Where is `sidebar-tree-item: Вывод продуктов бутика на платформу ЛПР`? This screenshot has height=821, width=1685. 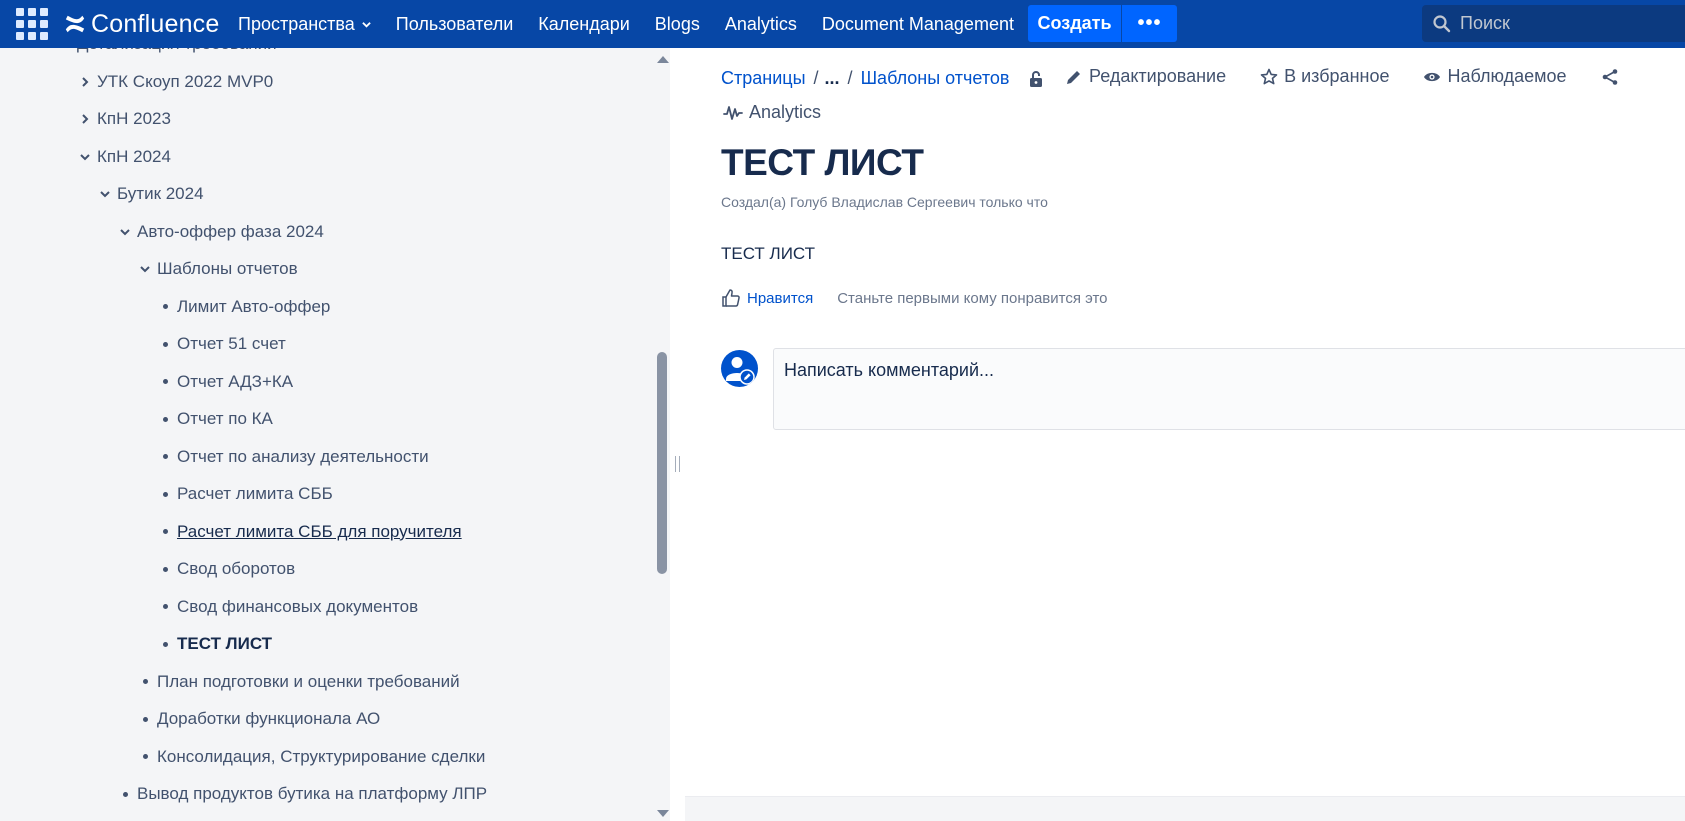
sidebar-tree-item: Вывод продуктов бутика на платформу ЛПР is located at coordinates (301, 794).